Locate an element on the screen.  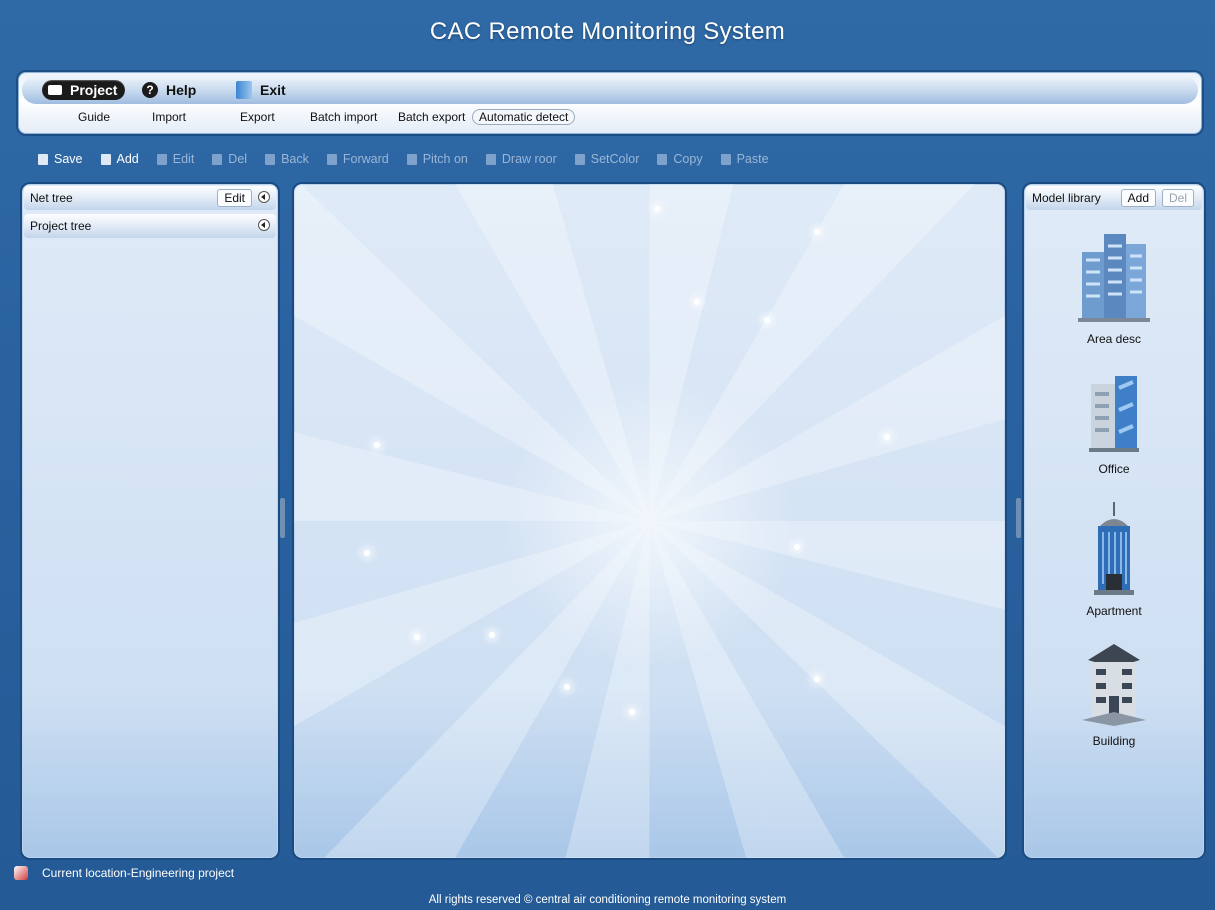
apartment-icon is located at coordinates (1114, 548).